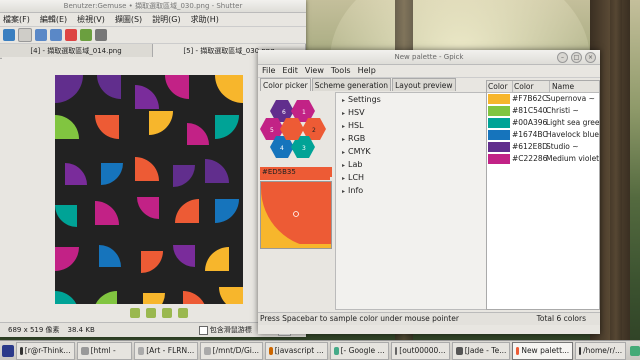 This screenshot has width=640, height=360. Describe the element at coordinates (530, 146) in the screenshot. I see `palette-hex: #612E8D` at that location.